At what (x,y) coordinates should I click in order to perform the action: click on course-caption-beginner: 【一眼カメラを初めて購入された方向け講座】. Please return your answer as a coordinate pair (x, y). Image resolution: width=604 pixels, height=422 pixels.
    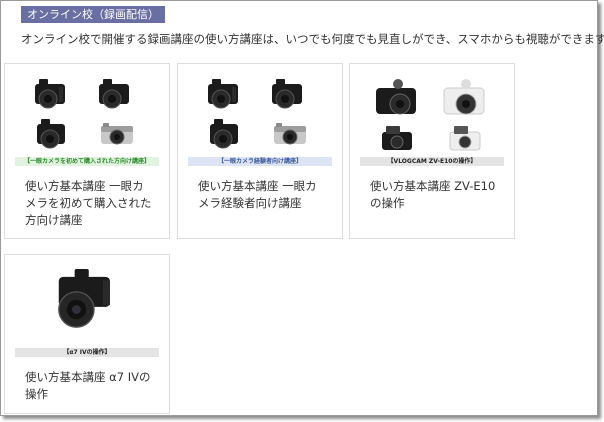
    Looking at the image, I should click on (87, 161).